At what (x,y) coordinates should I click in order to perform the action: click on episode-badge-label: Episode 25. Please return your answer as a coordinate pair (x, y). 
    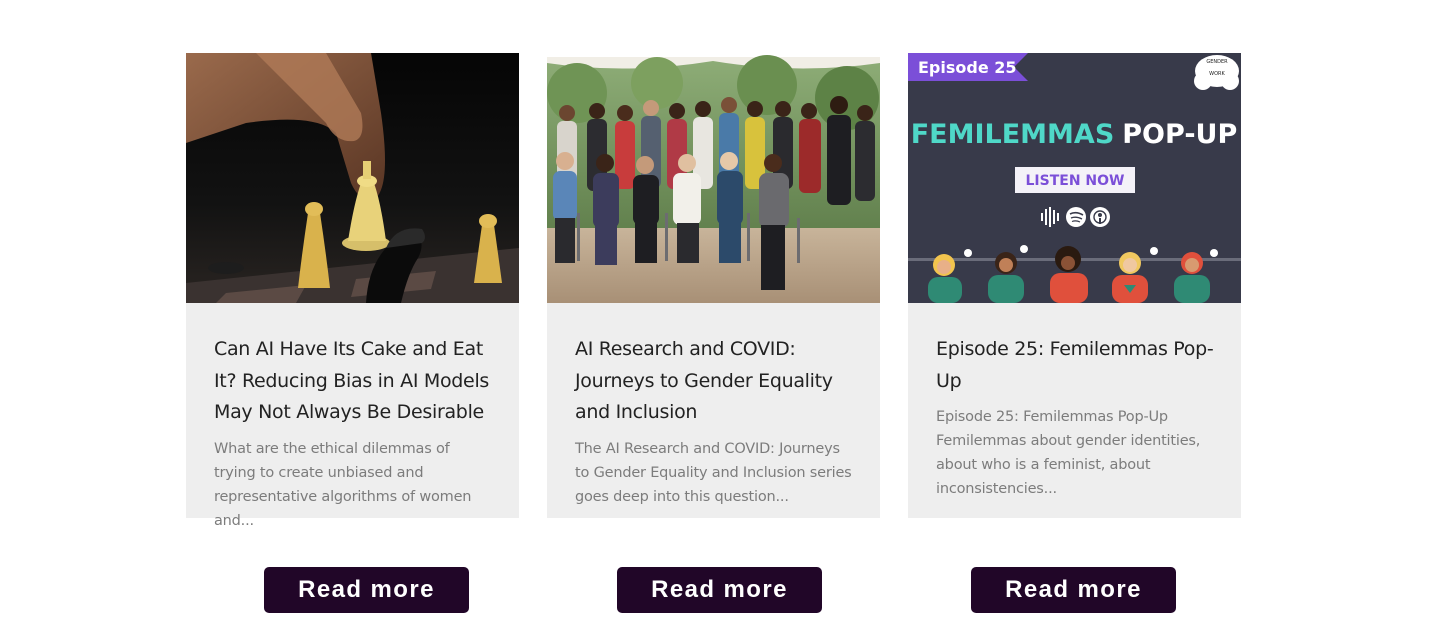
    Looking at the image, I should click on (967, 67).